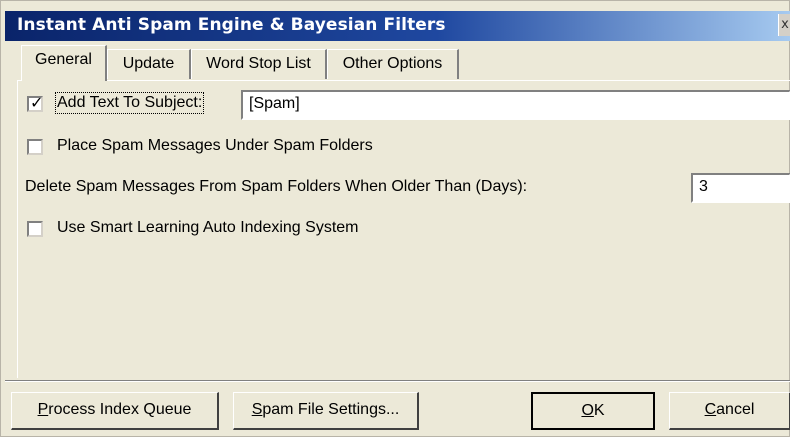  I want to click on days-input: 3, so click(740, 188).